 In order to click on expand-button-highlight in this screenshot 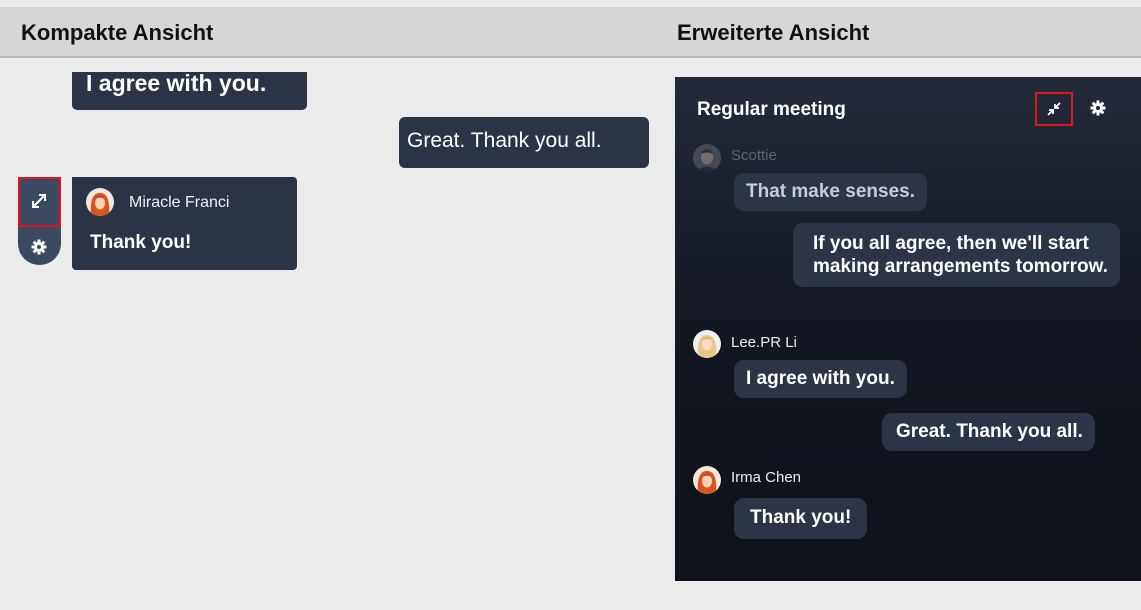, I will do `click(39, 202)`.